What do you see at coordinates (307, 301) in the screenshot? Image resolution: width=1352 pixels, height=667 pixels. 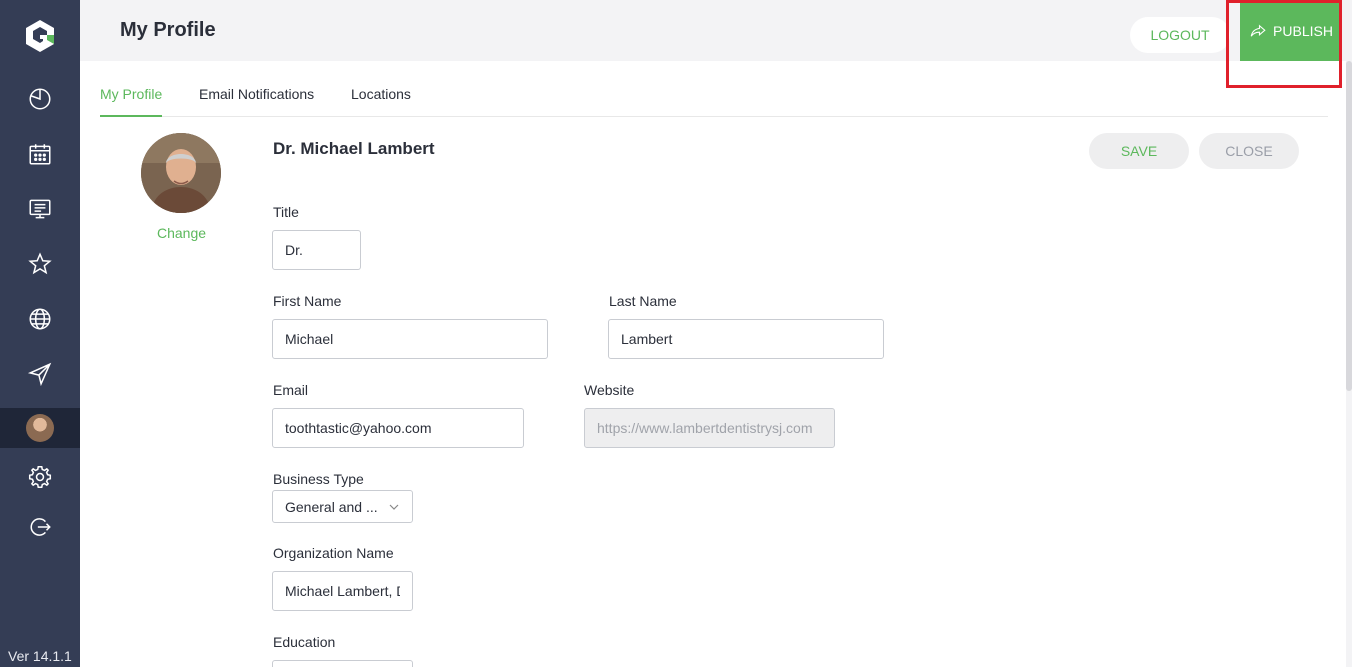 I see `first-name-label: First Name` at bounding box center [307, 301].